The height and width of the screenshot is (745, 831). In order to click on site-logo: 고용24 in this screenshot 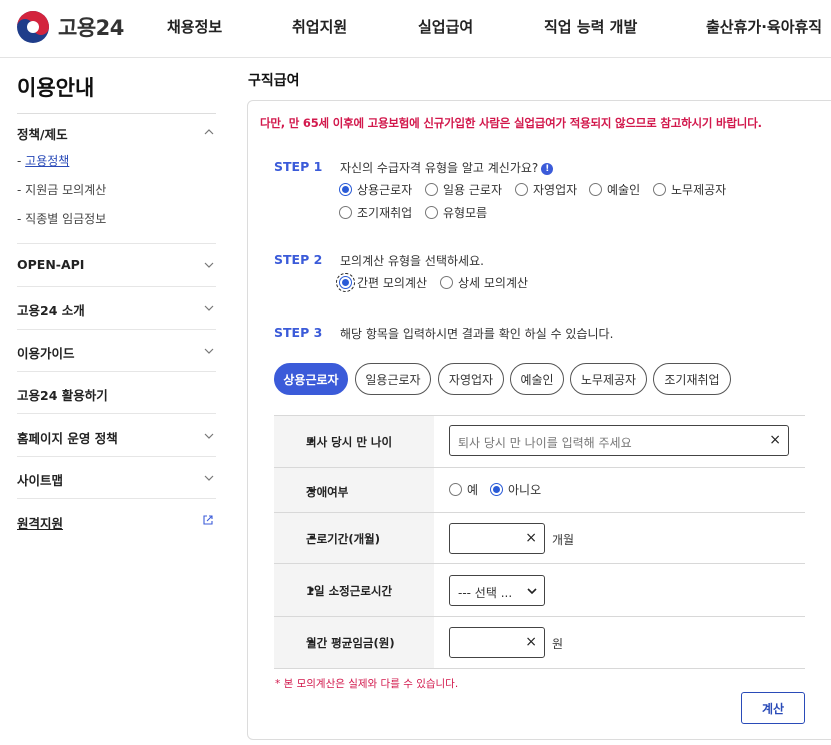, I will do `click(70, 27)`.